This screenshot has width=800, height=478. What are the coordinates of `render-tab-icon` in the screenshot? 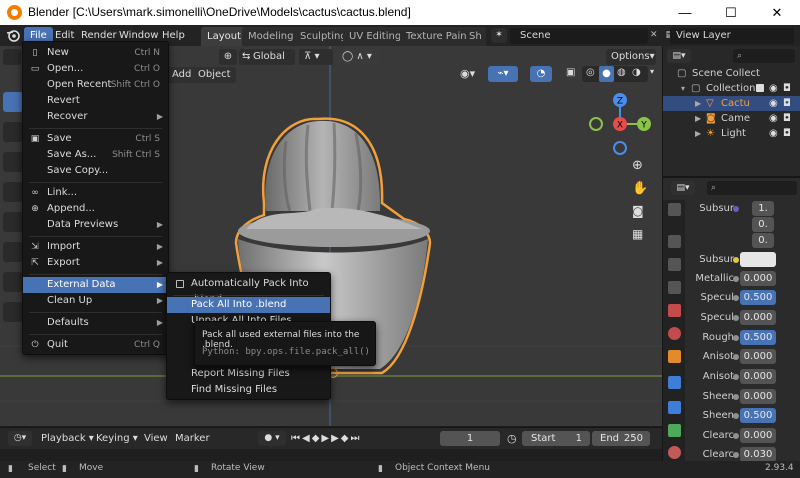 It's located at (674, 241).